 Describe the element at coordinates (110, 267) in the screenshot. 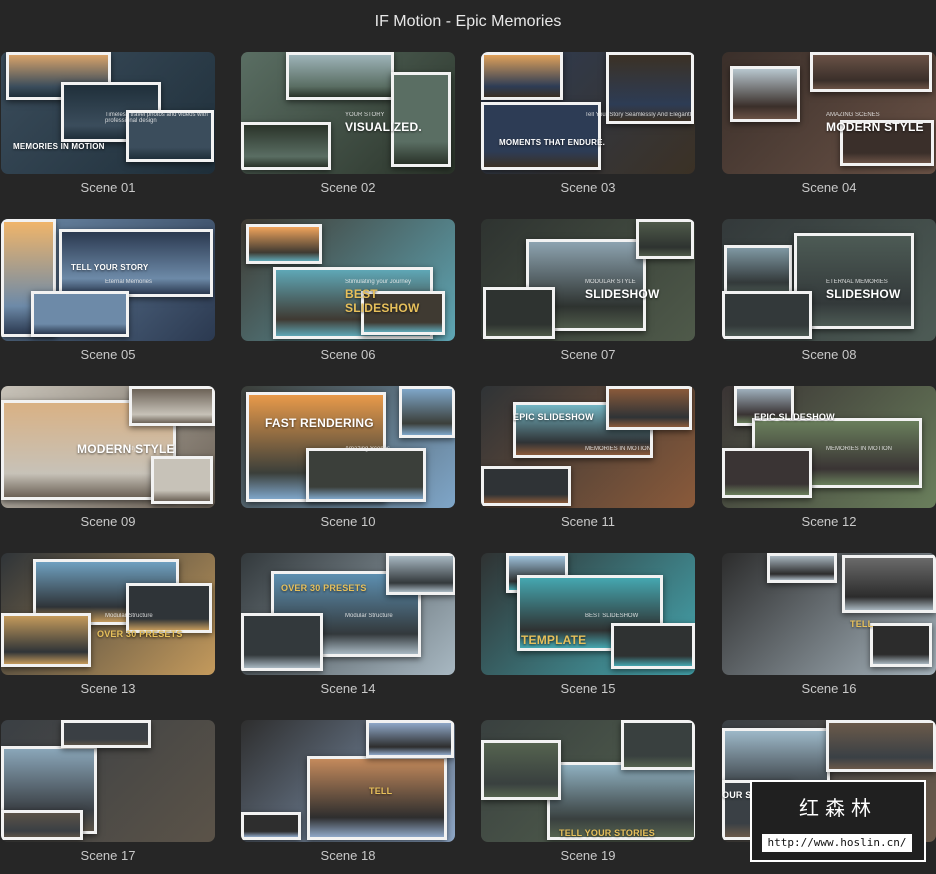

I see `scene-caption: TELL YOUR STORY` at that location.